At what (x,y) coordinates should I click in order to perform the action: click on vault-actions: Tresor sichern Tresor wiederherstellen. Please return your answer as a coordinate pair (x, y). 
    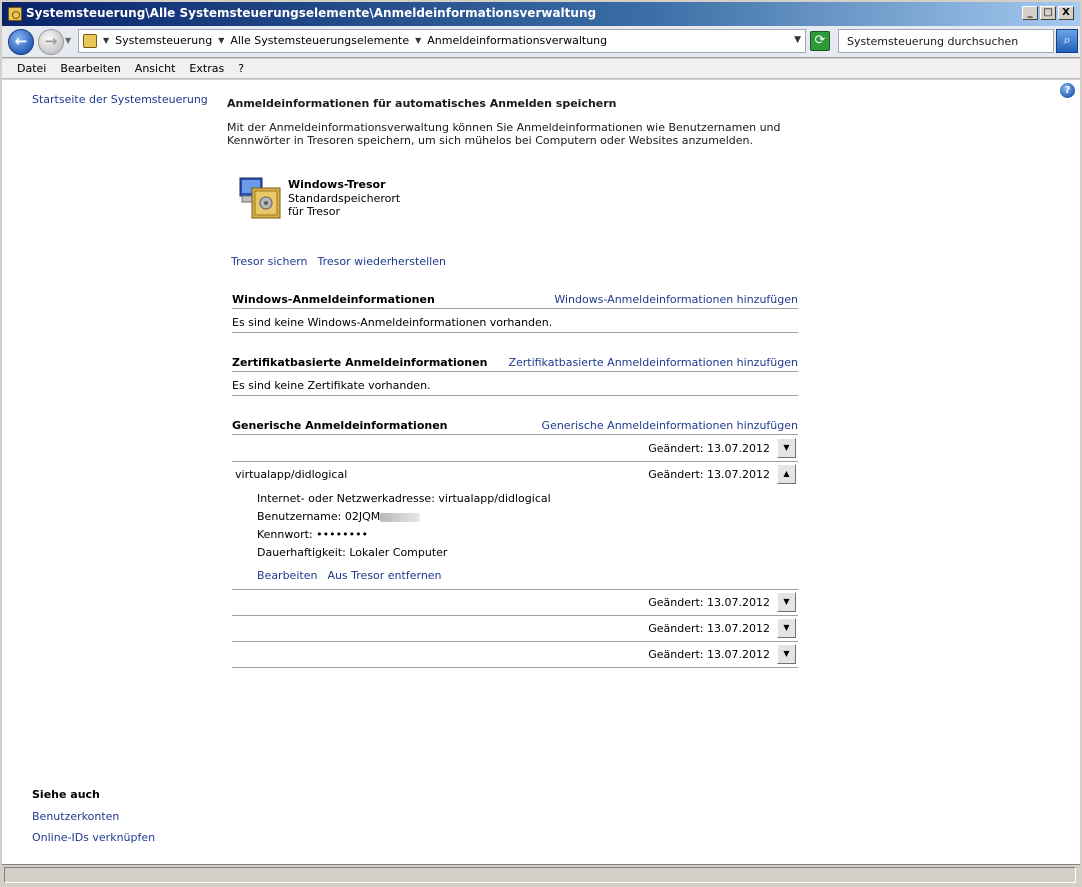
    Looking at the image, I should click on (338, 261).